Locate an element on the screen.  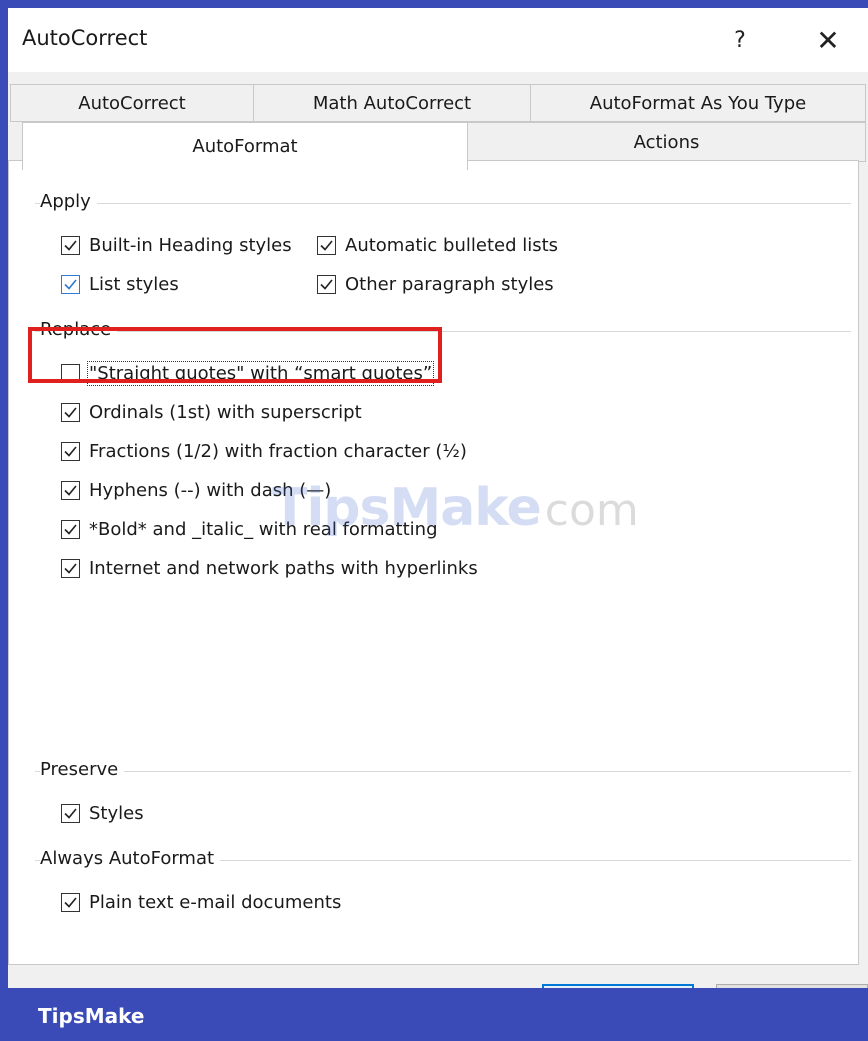
replace-group-label: Replace is located at coordinates (79, 329).